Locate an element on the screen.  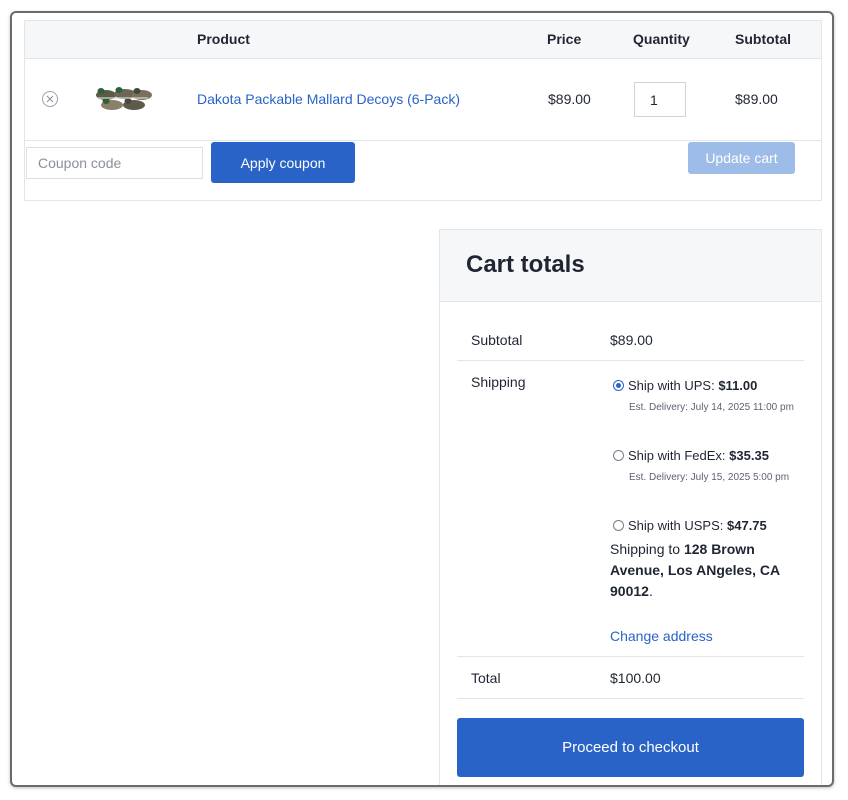
proceed-to-checkout-button: Proceed to checkout is located at coordinates (630, 747).